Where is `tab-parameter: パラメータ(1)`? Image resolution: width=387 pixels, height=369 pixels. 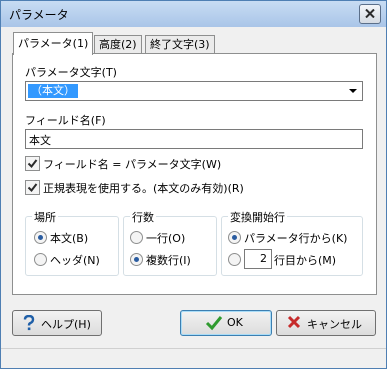 tab-parameter: パラメータ(1) is located at coordinates (53, 43).